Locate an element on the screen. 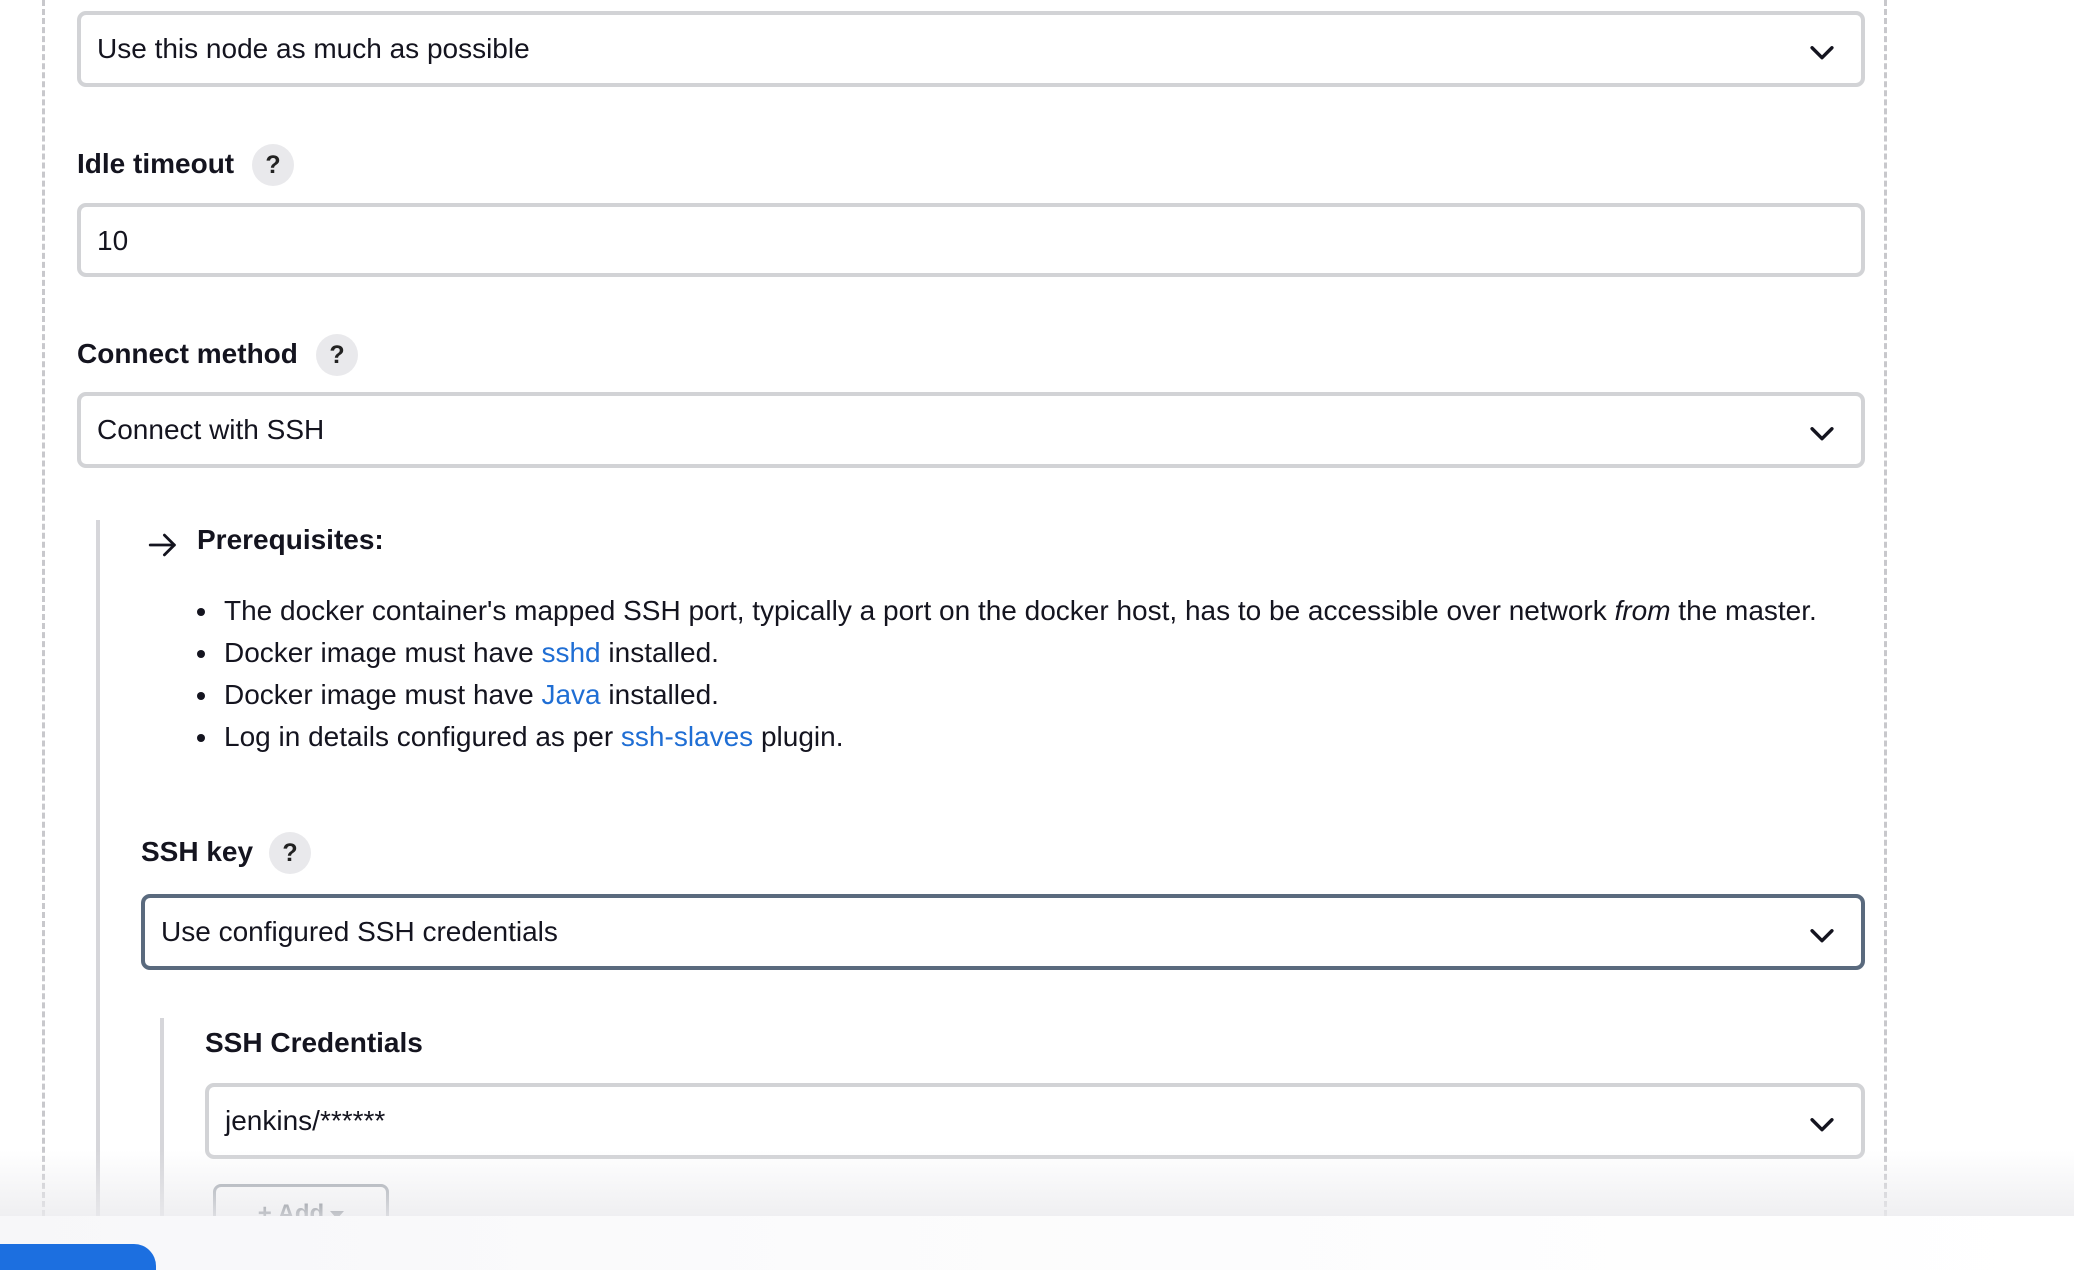 This screenshot has width=2074, height=1270. prereq-text: plugin. is located at coordinates (798, 736).